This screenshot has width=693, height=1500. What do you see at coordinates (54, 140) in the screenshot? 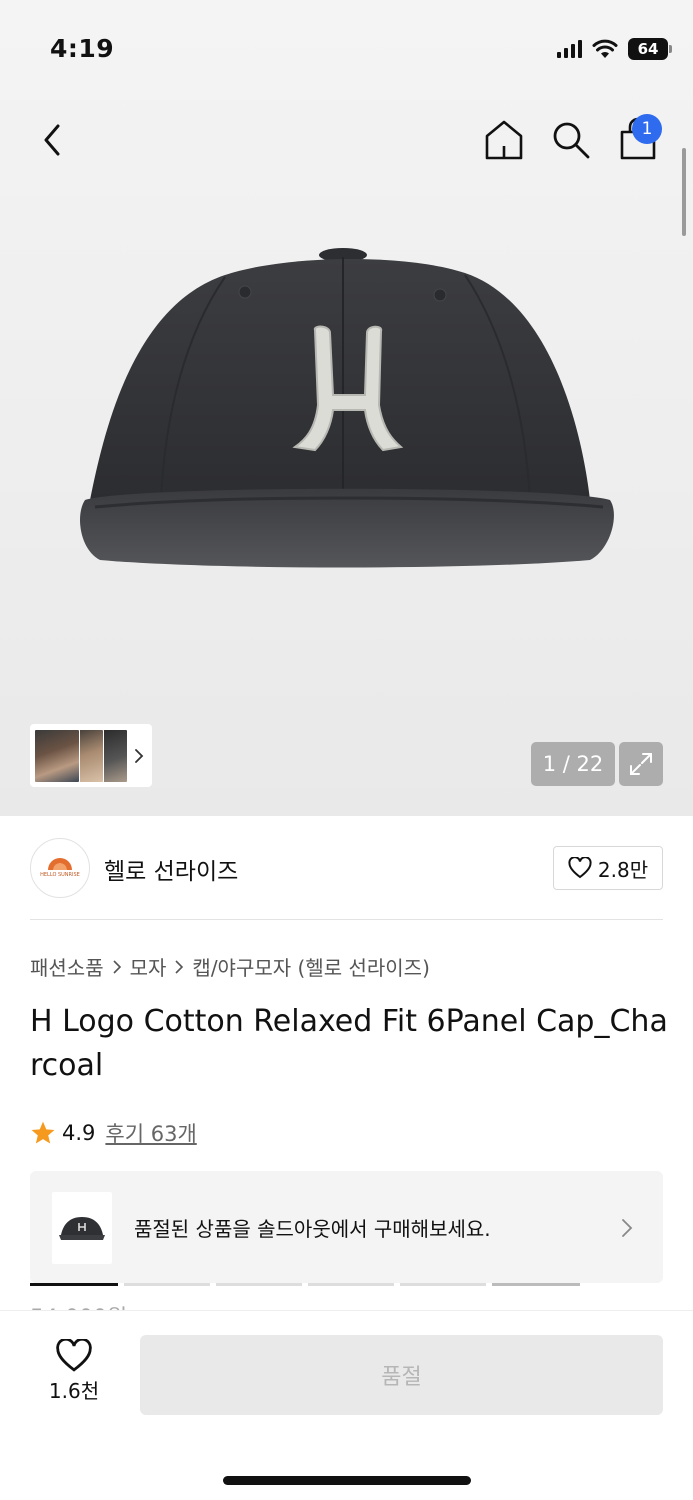
I see `back-icon` at bounding box center [54, 140].